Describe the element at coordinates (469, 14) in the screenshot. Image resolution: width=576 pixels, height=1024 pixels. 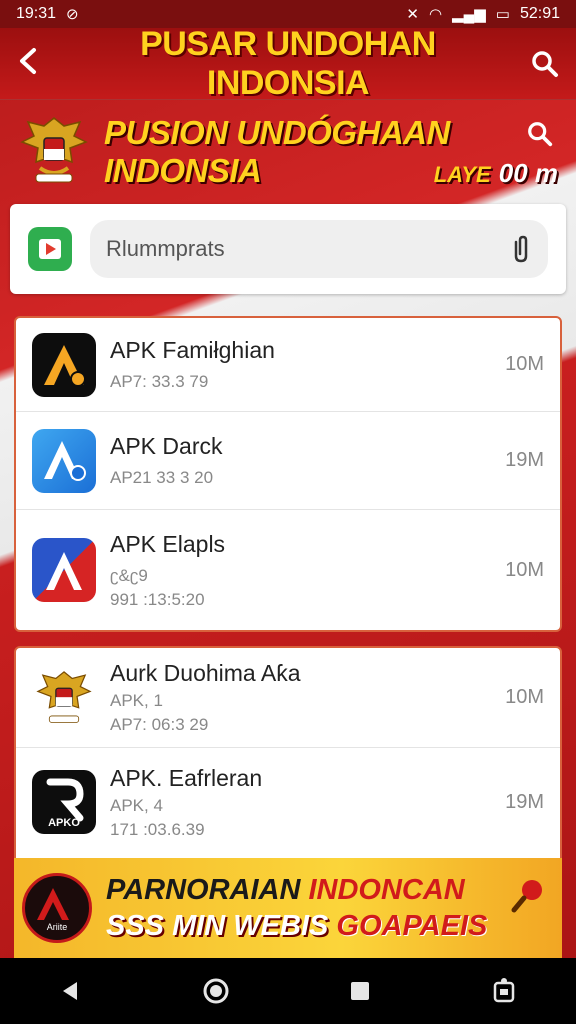
I see `signal-icon: ▂▄▆` at that location.